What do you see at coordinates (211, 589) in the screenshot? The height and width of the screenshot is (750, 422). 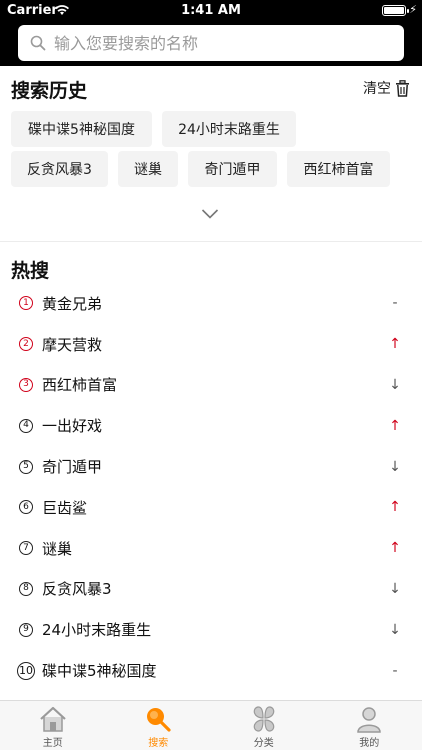 I see `hot-list-item: 8 反贪风暴3 ↓` at bounding box center [211, 589].